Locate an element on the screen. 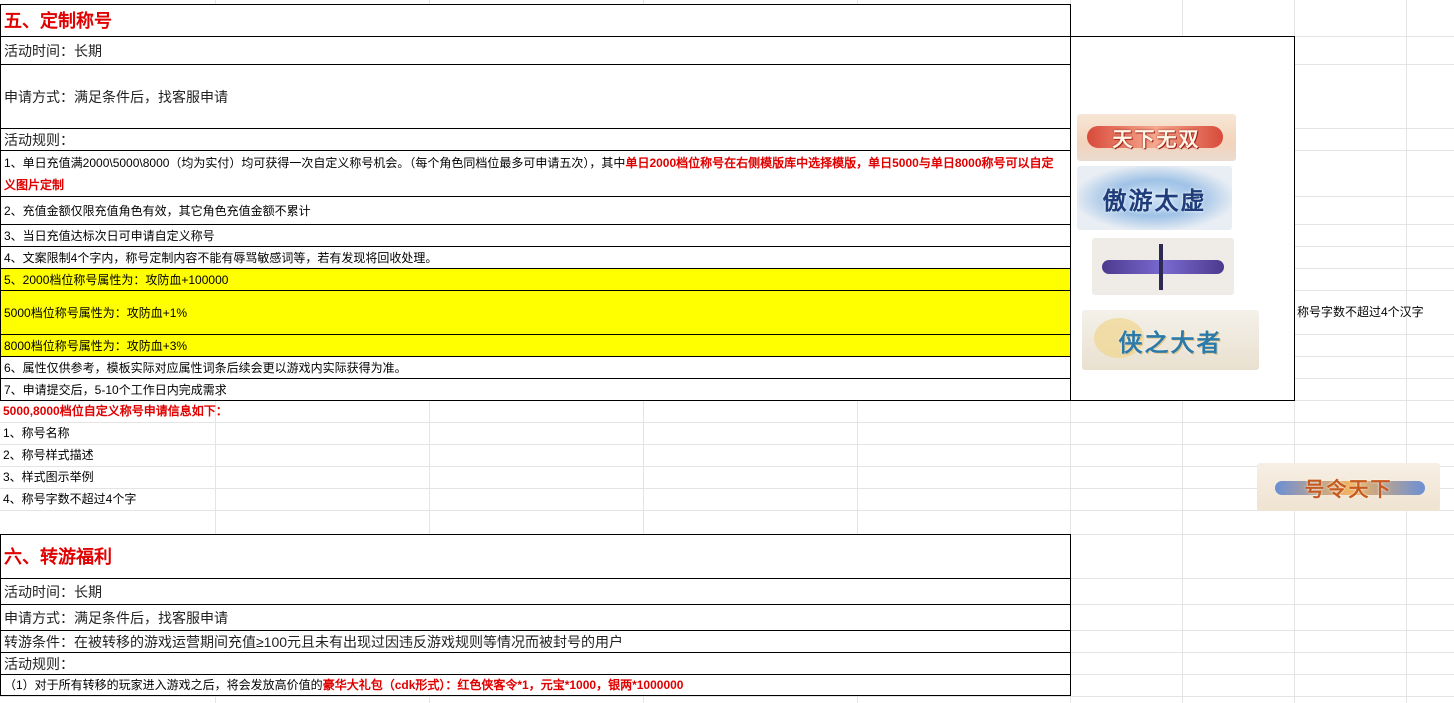 This screenshot has height=703, width=1454. section5-rule5c: 8000档位称号属性为：攻防血+3% is located at coordinates (535, 345).